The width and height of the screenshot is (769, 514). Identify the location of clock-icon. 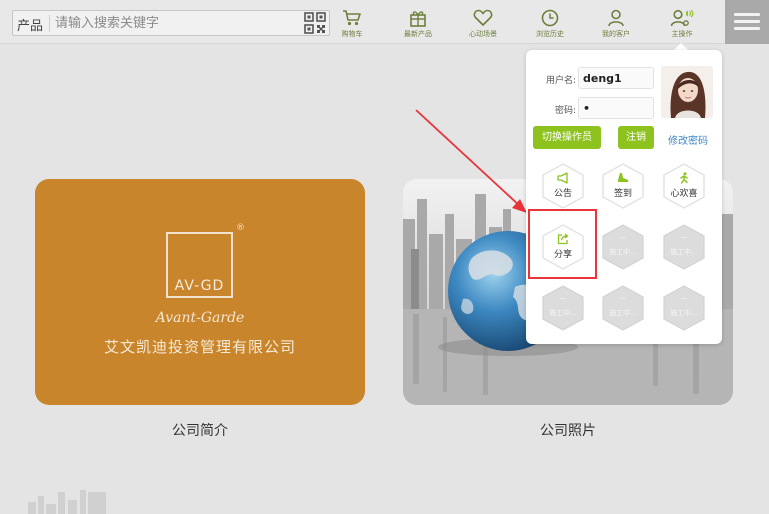
(550, 18).